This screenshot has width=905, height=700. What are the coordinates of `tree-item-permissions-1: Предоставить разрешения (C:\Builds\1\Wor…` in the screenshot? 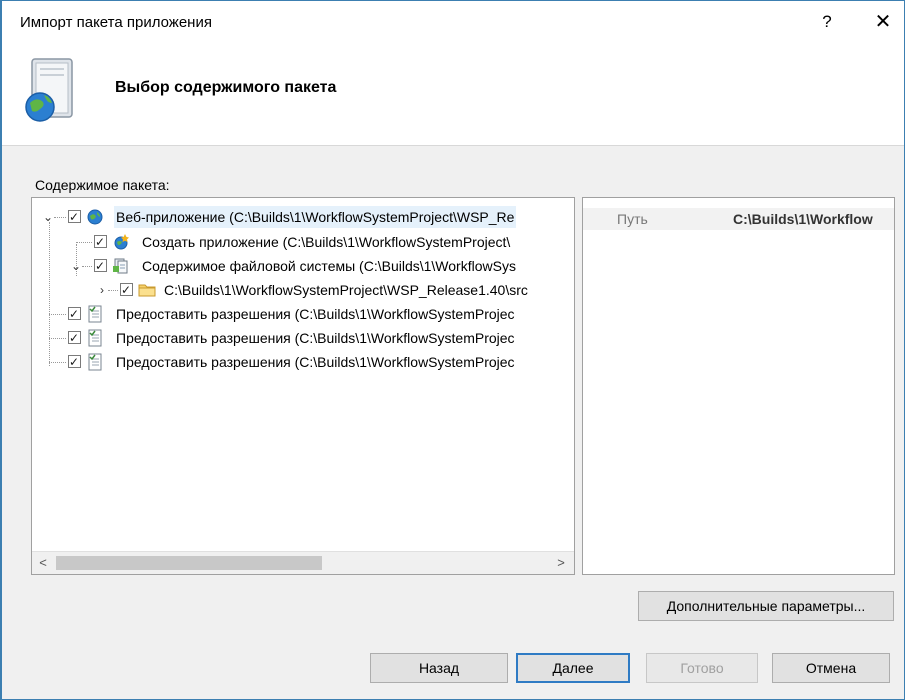 It's located at (303, 314).